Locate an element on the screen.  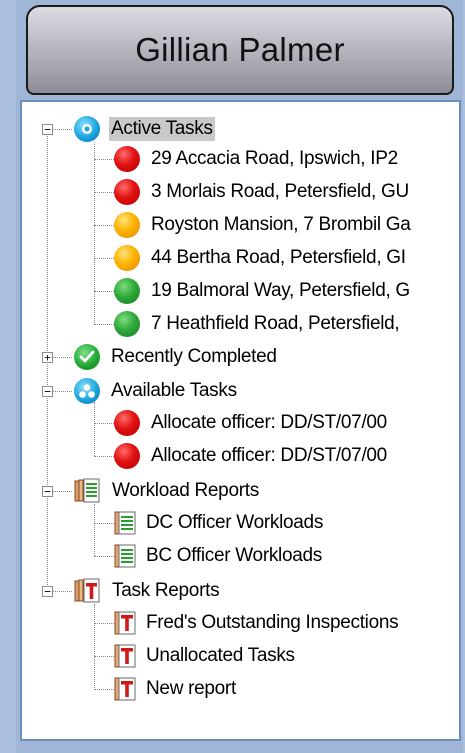
task-item: 3 Morlais Road, Petersfield, GU is located at coordinates (262, 192).